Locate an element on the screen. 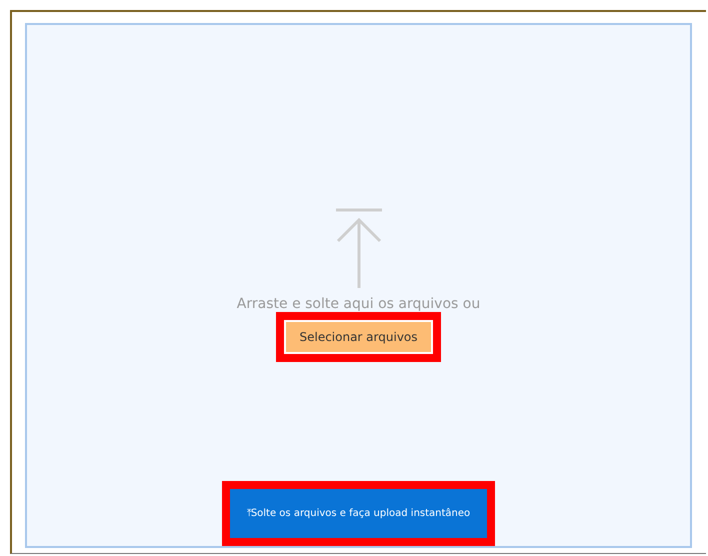 The width and height of the screenshot is (708, 556). upload-icon is located at coordinates (358, 249).